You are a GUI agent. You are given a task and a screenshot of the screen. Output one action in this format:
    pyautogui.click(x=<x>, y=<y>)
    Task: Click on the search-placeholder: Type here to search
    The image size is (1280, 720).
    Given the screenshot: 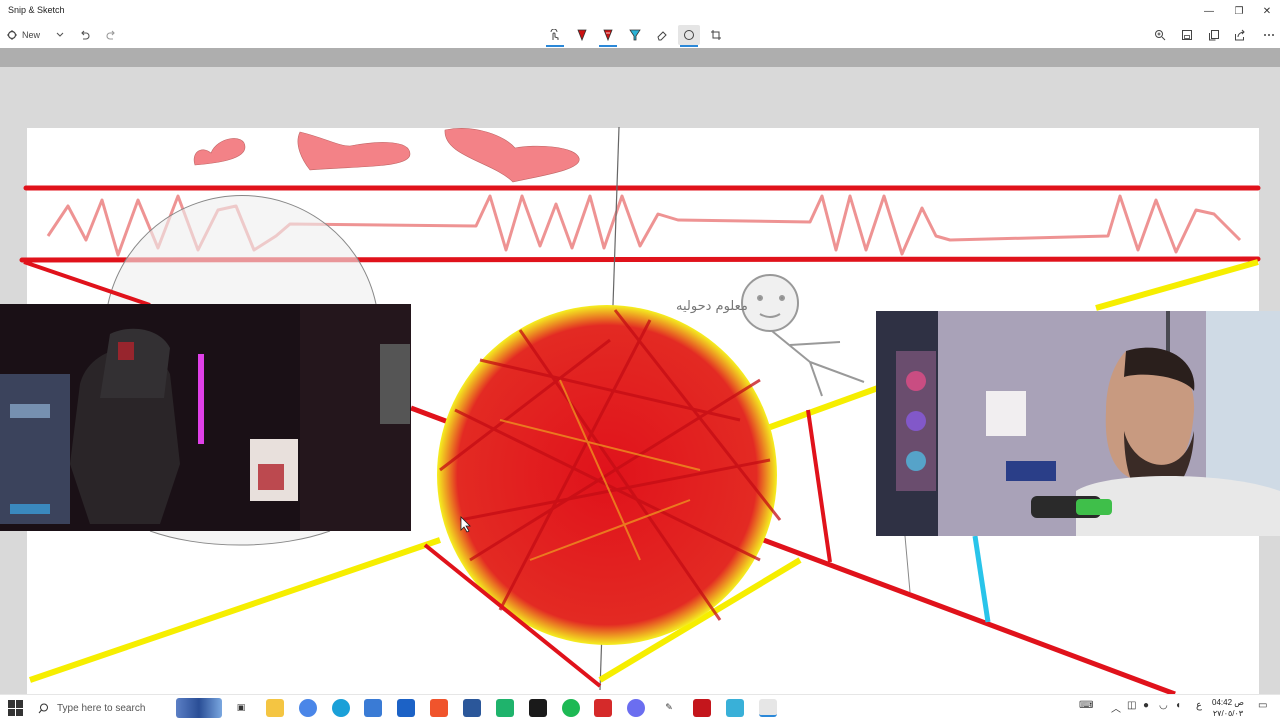 What is the action you would take?
    pyautogui.click(x=101, y=708)
    